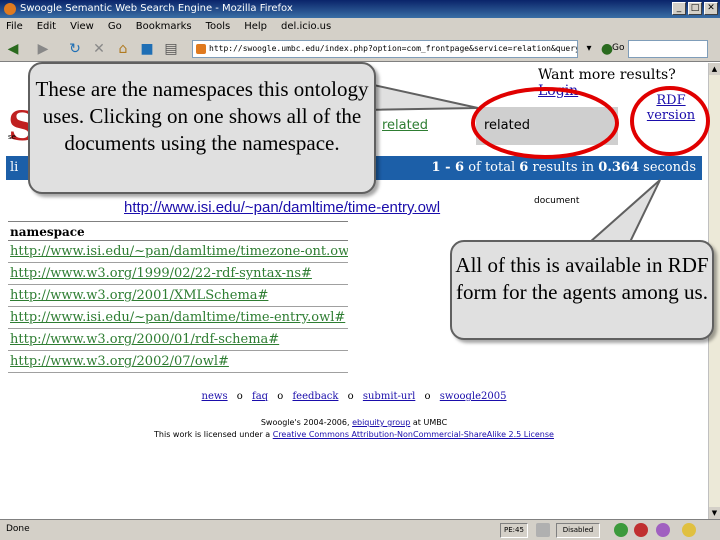  Describe the element at coordinates (619, 167) in the screenshot. I see `results-time: 0.364` at that location.